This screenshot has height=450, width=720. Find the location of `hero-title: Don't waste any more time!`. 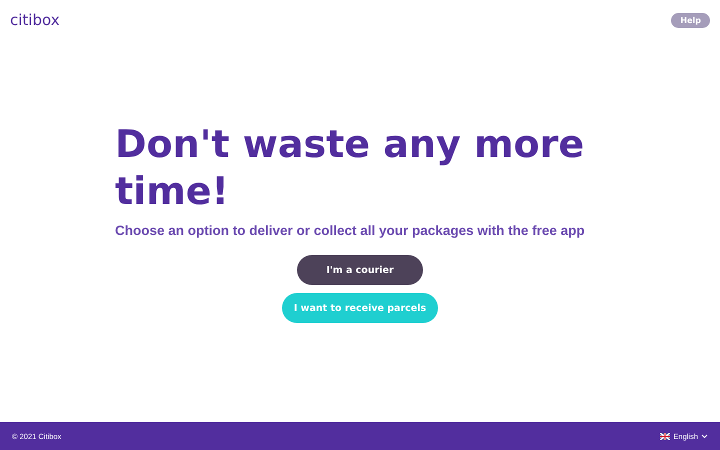

hero-title: Don't waste any more time! is located at coordinates (350, 168).